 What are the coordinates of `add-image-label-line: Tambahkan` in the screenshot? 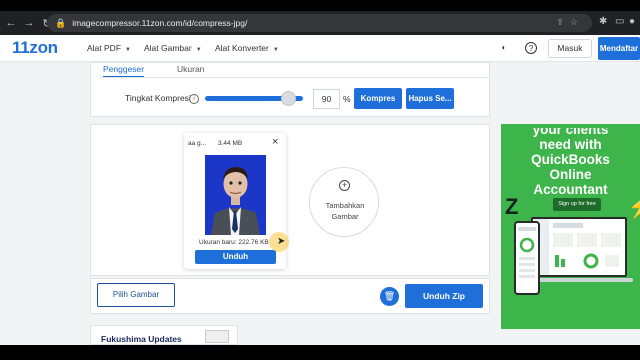 It's located at (345, 205).